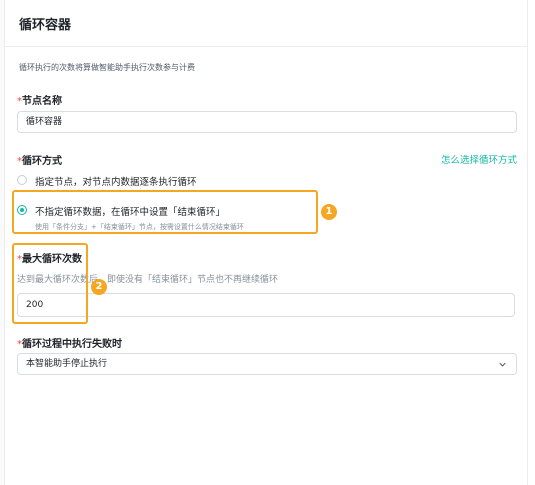 The height and width of the screenshot is (485, 535). I want to click on option-label: 指定节点，对节点内数据逐条执行循环, so click(116, 182).